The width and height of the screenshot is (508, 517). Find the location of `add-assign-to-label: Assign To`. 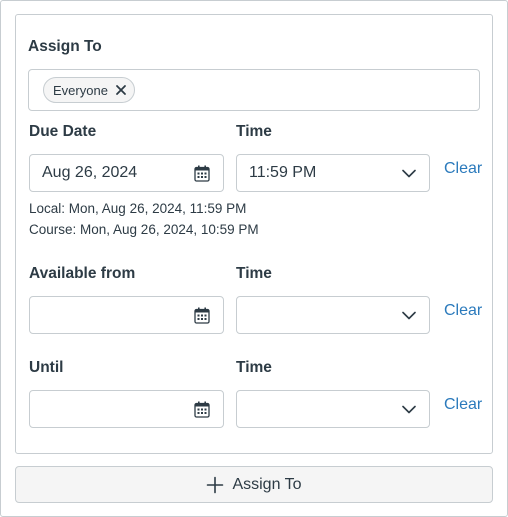

add-assign-to-label: Assign To is located at coordinates (267, 484).